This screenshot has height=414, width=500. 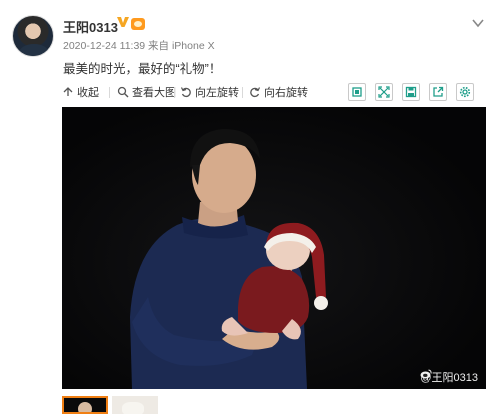 I want to click on fullscreen-icon, so click(x=384, y=92).